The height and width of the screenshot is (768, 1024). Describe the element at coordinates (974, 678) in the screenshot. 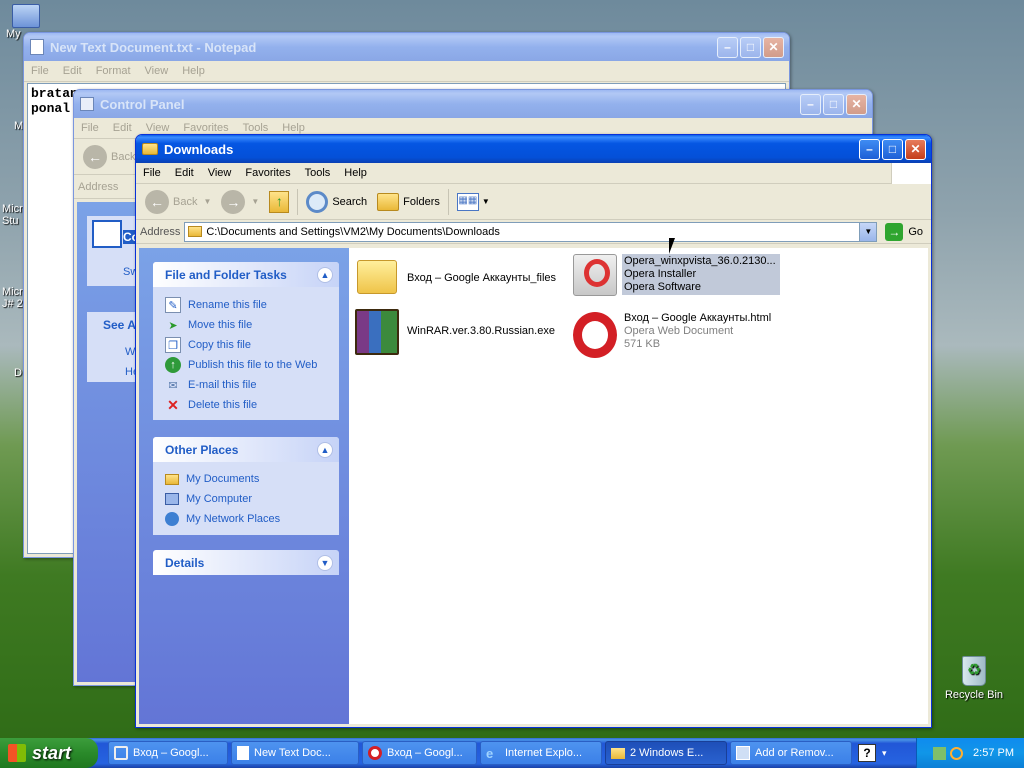

I see `desktop-icon-recycle-bin: ♻ Recycle Bin` at that location.